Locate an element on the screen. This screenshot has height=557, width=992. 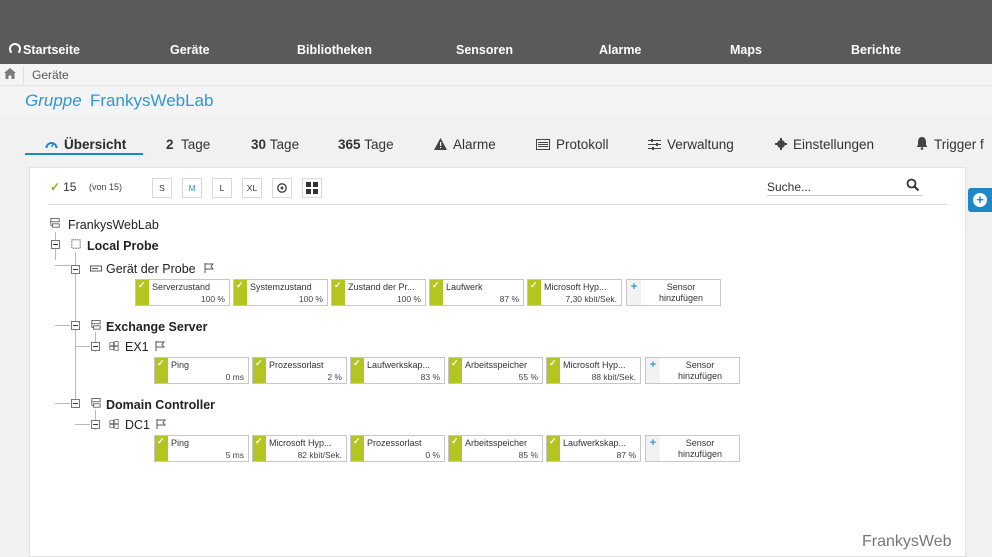
sensor-name: Systemzustand is located at coordinates (281, 287).